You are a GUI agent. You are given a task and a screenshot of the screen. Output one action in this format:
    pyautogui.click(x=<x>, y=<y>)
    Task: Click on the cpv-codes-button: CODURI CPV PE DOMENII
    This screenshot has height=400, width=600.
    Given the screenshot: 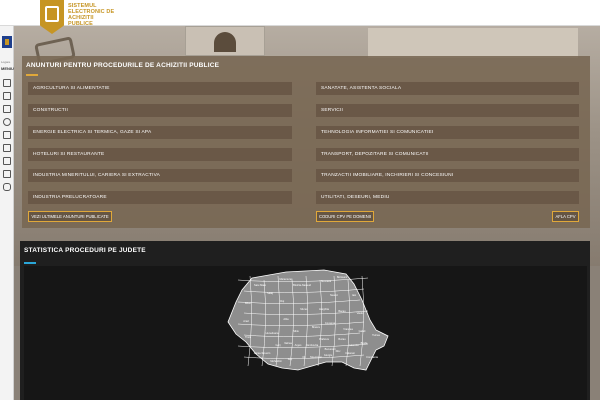 What is the action you would take?
    pyautogui.click(x=345, y=216)
    